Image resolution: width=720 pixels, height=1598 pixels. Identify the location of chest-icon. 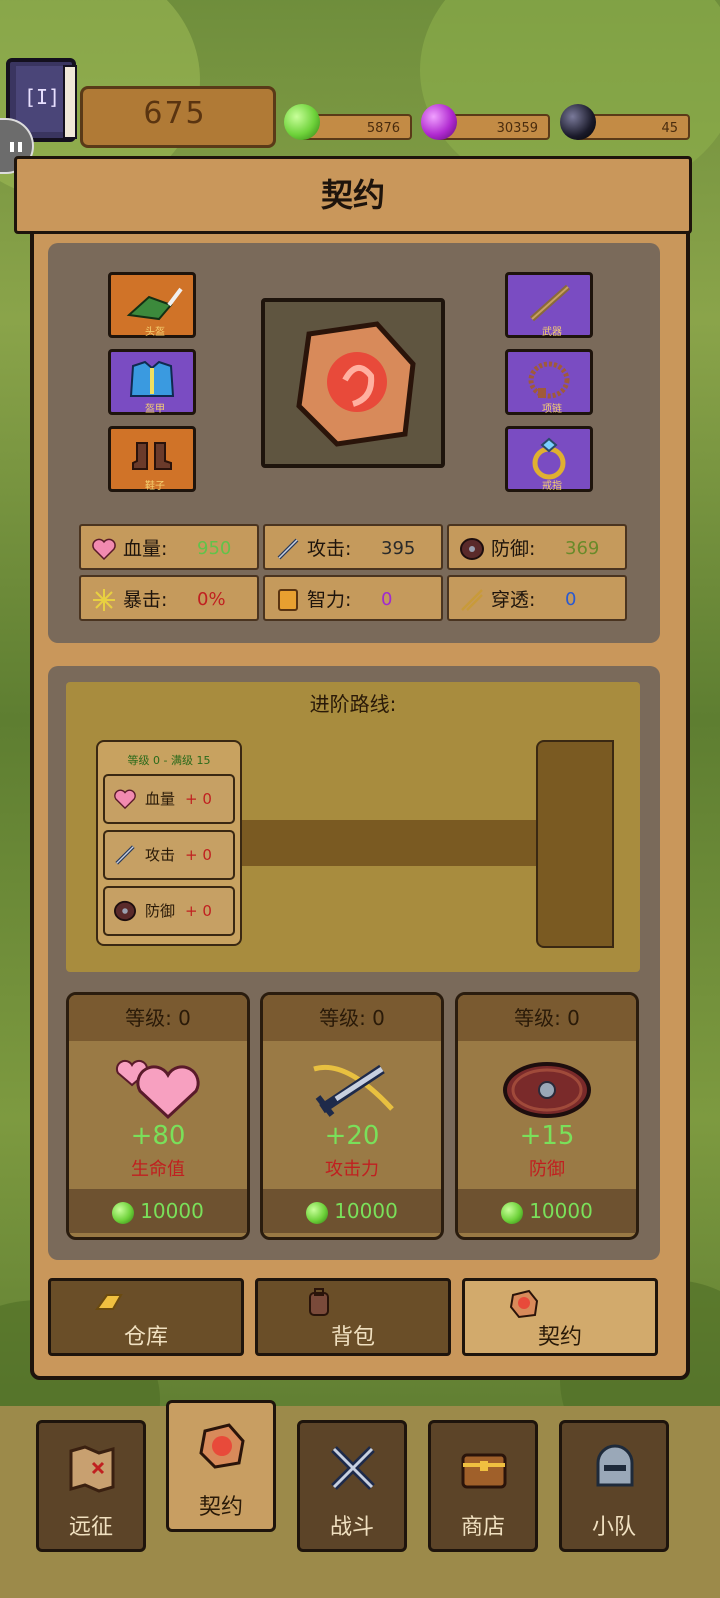
(484, 1471).